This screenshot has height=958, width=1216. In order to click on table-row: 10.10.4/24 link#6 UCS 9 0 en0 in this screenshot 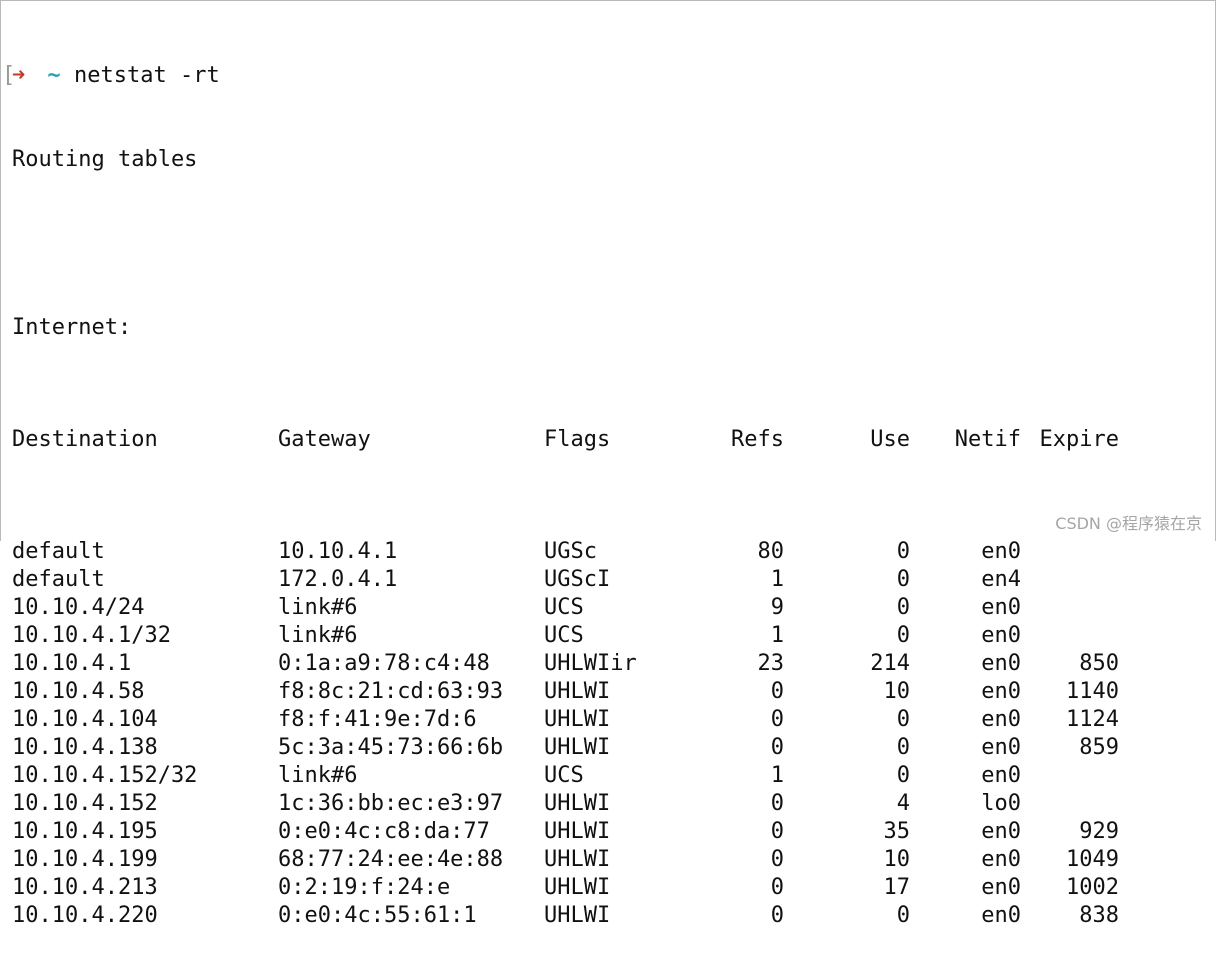, I will do `click(565, 608)`.